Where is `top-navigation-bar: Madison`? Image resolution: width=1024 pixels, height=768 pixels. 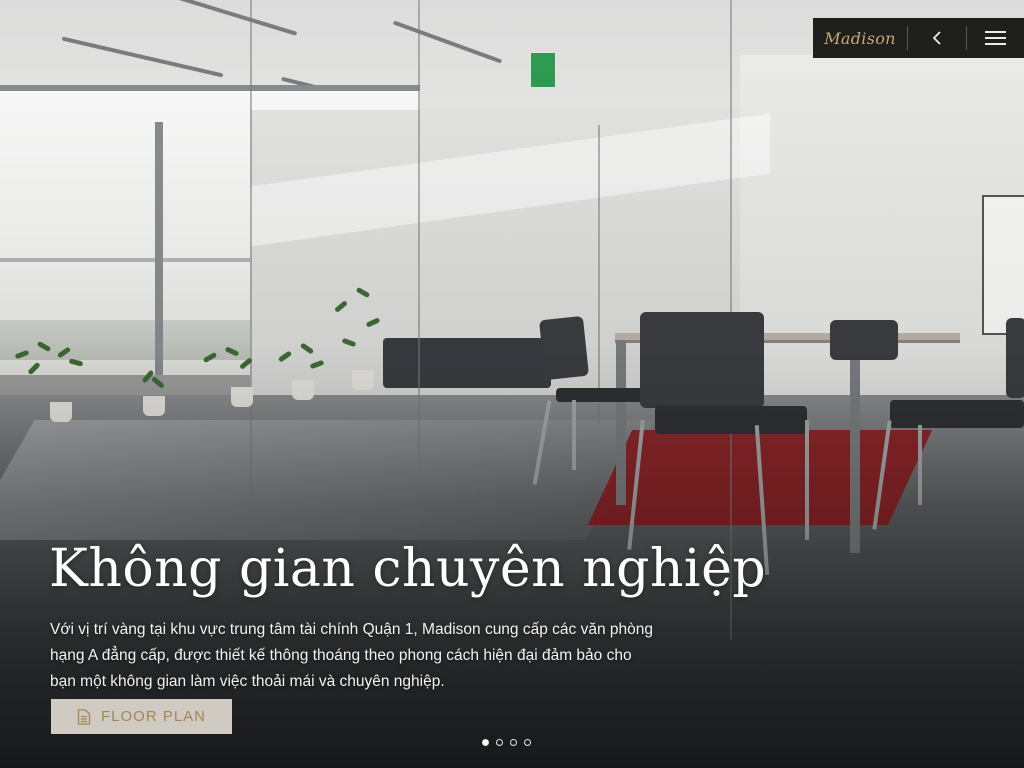 top-navigation-bar: Madison is located at coordinates (918, 38).